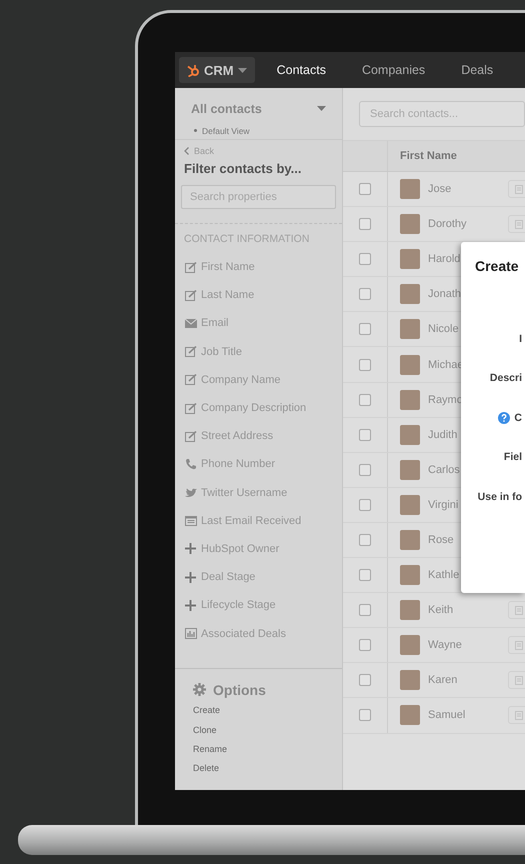 Image resolution: width=525 pixels, height=864 pixels. I want to click on option-link: Clone, so click(205, 730).